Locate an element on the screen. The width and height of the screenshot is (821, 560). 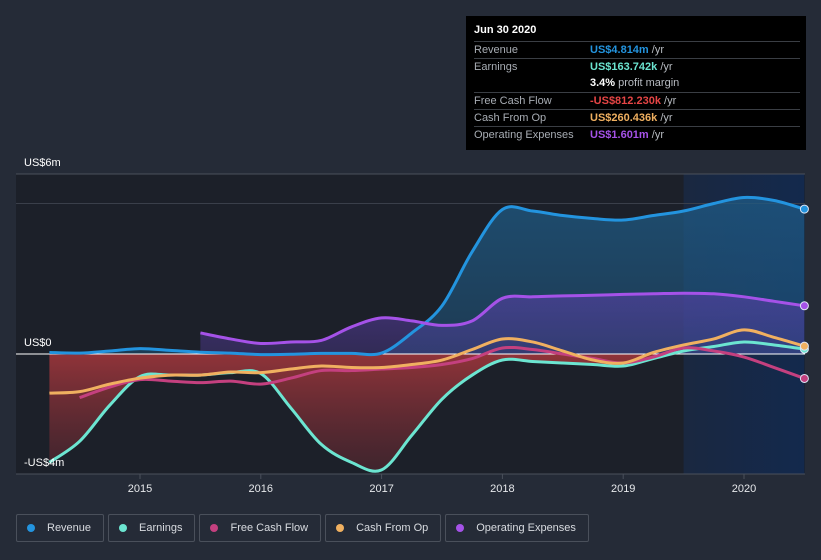
tooltip-value: 3.4% profit margin is located at coordinates (635, 83).